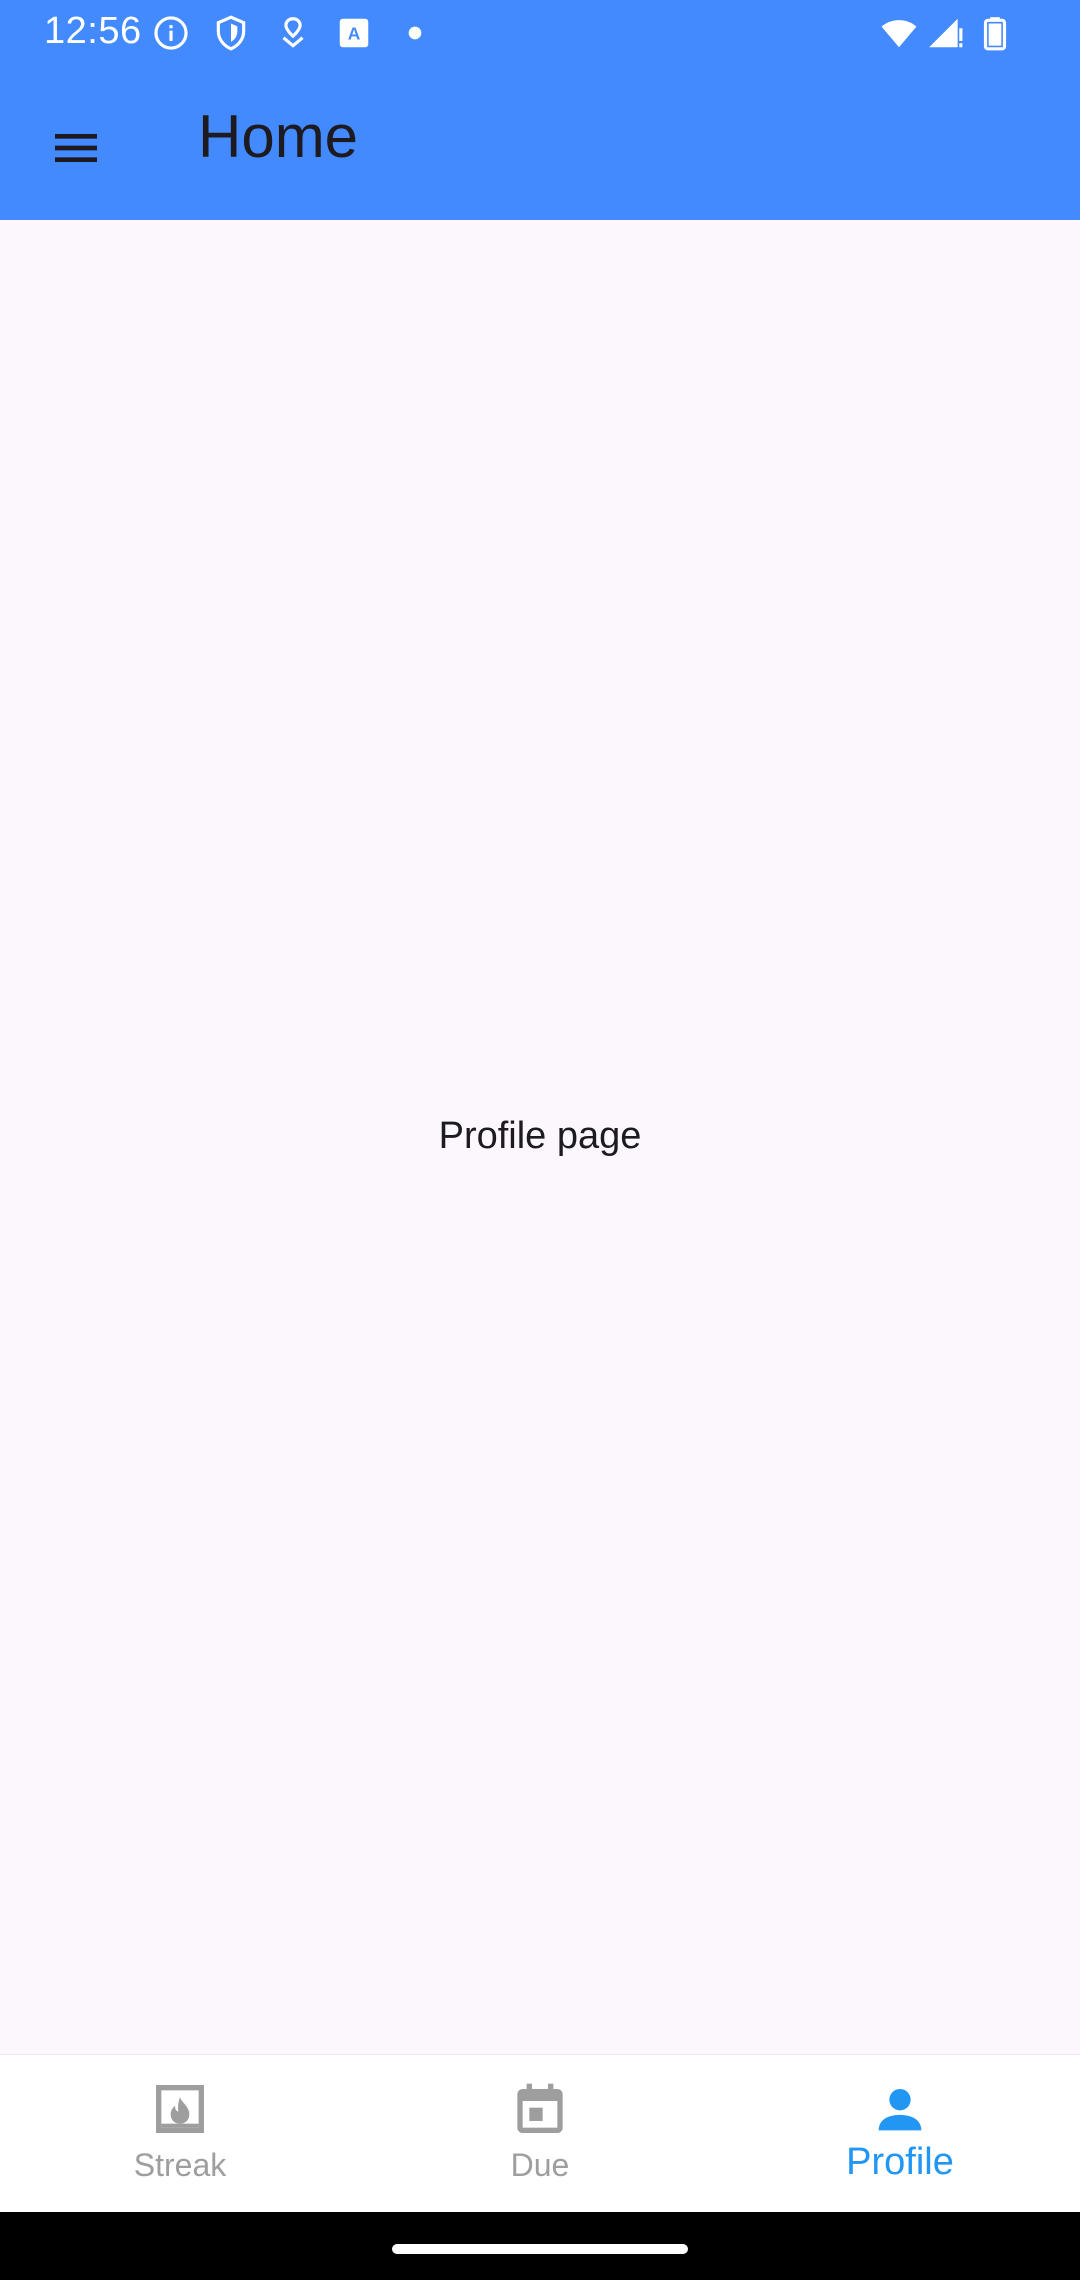  What do you see at coordinates (540, 142) in the screenshot?
I see `app-bar: Home` at bounding box center [540, 142].